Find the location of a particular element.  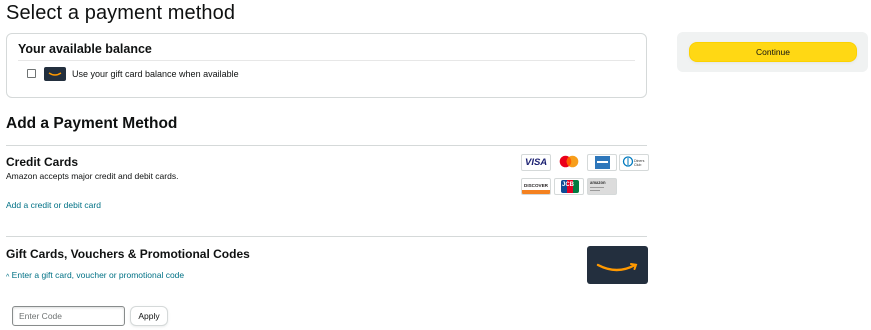

gift-balance-checkbox is located at coordinates (31, 73).